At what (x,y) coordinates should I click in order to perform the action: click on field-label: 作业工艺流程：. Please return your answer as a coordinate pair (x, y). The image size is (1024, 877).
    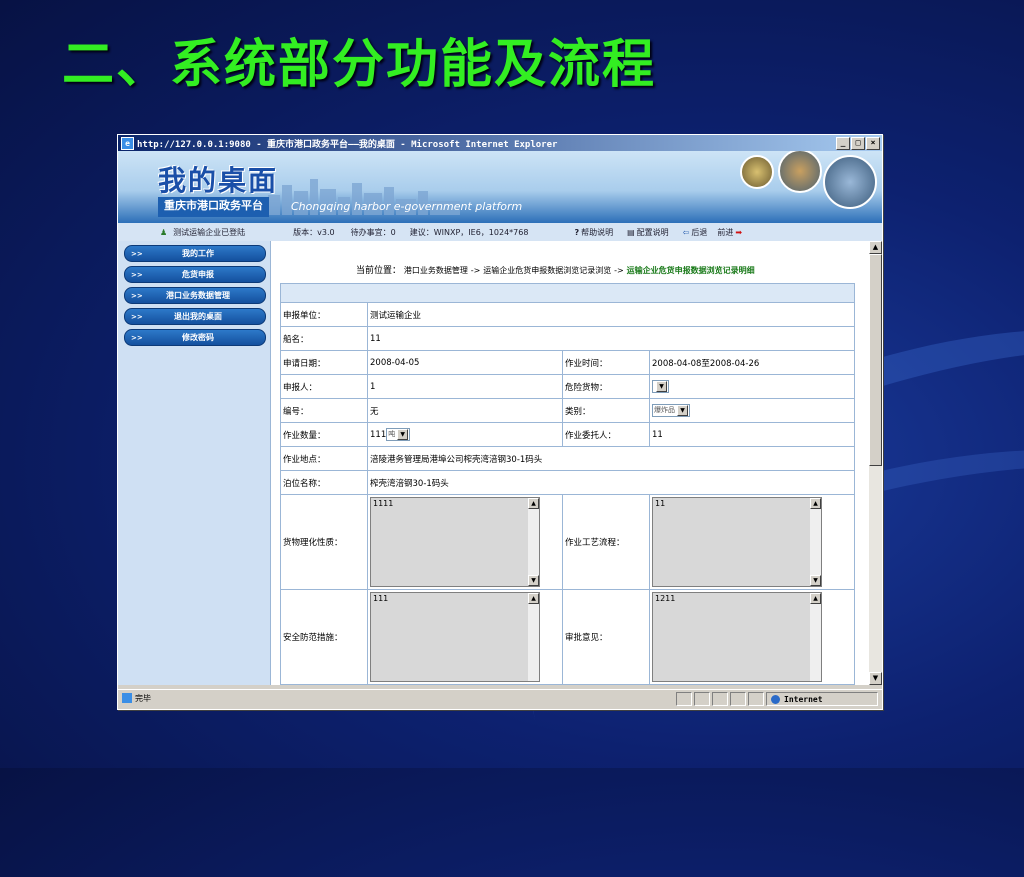
    Looking at the image, I should click on (606, 542).